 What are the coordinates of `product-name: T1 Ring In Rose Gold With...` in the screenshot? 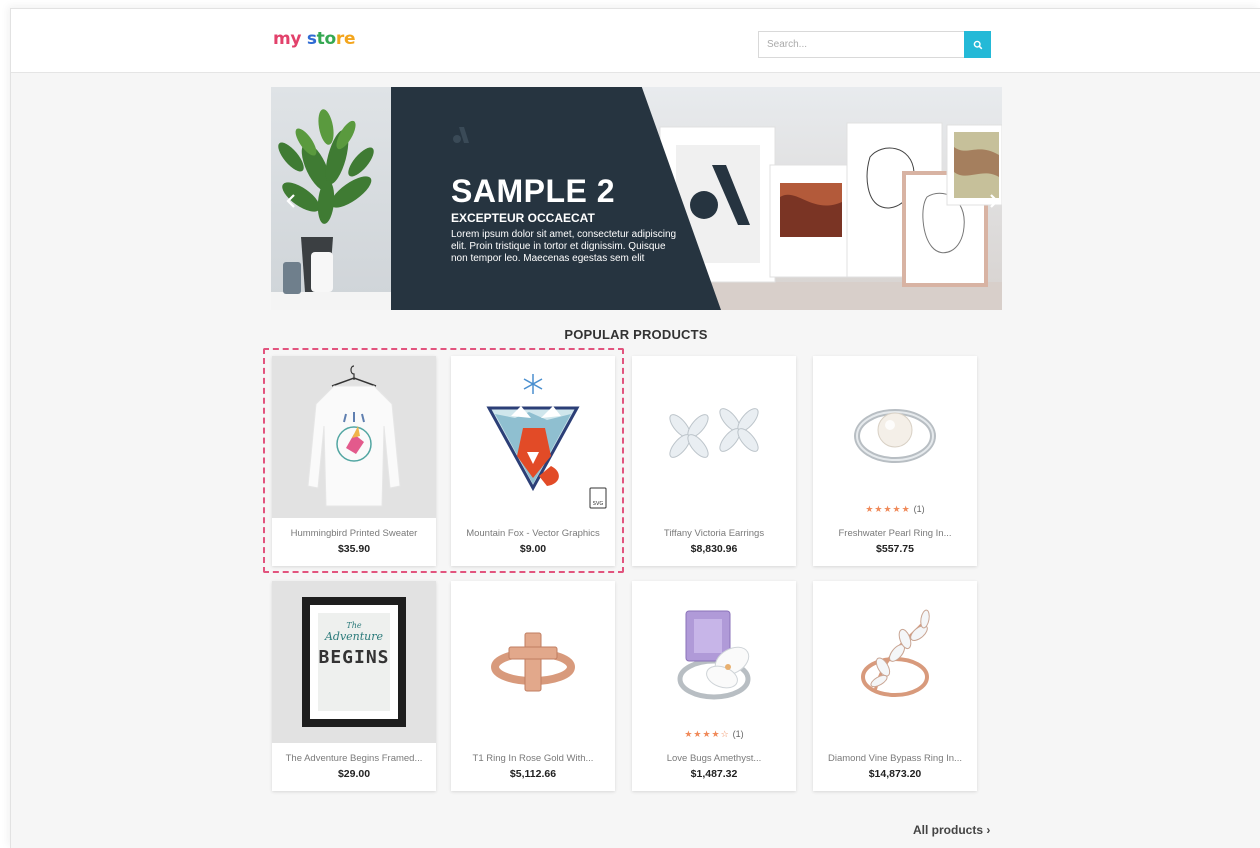 It's located at (533, 758).